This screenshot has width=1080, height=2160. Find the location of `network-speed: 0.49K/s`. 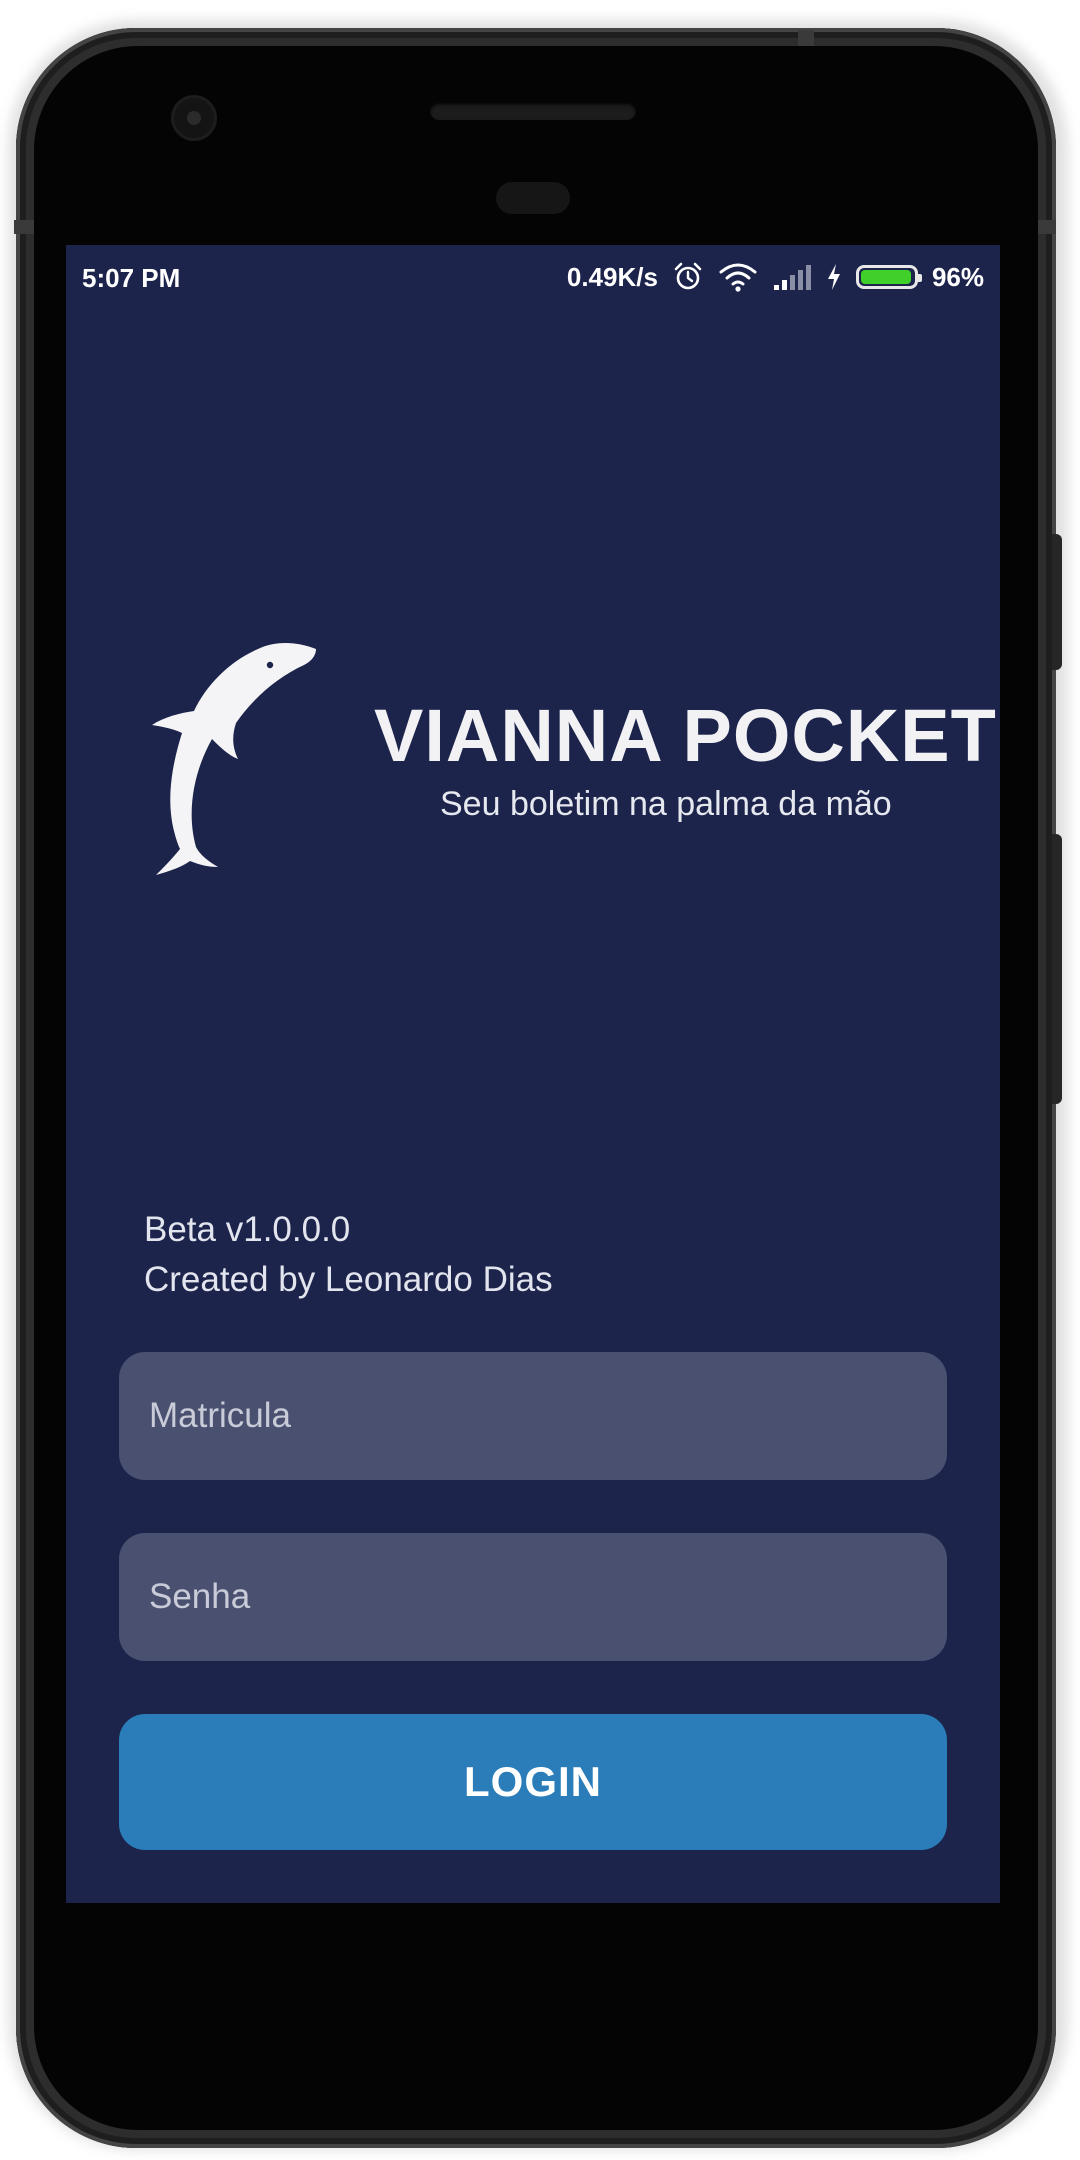

network-speed: 0.49K/s is located at coordinates (612, 276).